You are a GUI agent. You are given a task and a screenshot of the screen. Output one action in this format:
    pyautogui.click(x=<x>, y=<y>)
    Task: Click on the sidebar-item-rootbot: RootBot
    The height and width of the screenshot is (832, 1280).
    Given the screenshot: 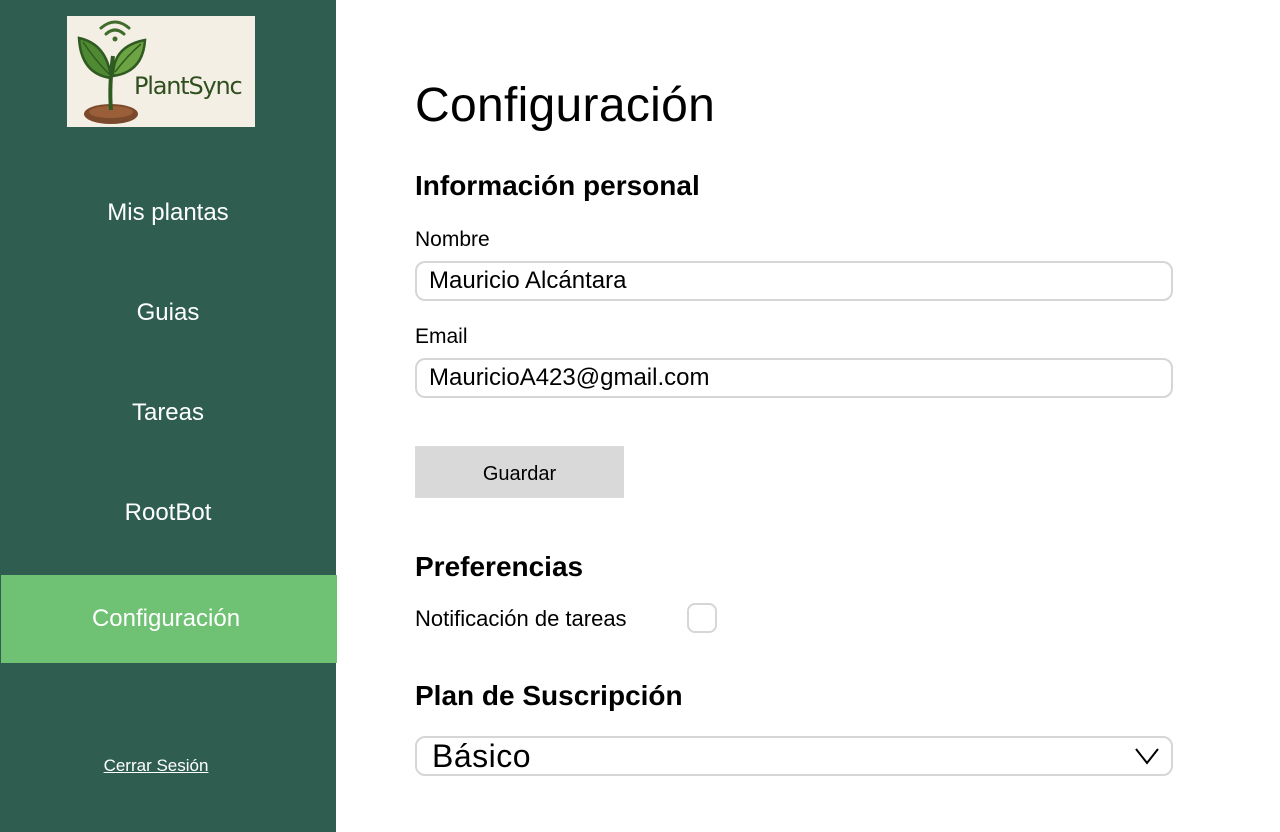 What is the action you would take?
    pyautogui.click(x=168, y=513)
    